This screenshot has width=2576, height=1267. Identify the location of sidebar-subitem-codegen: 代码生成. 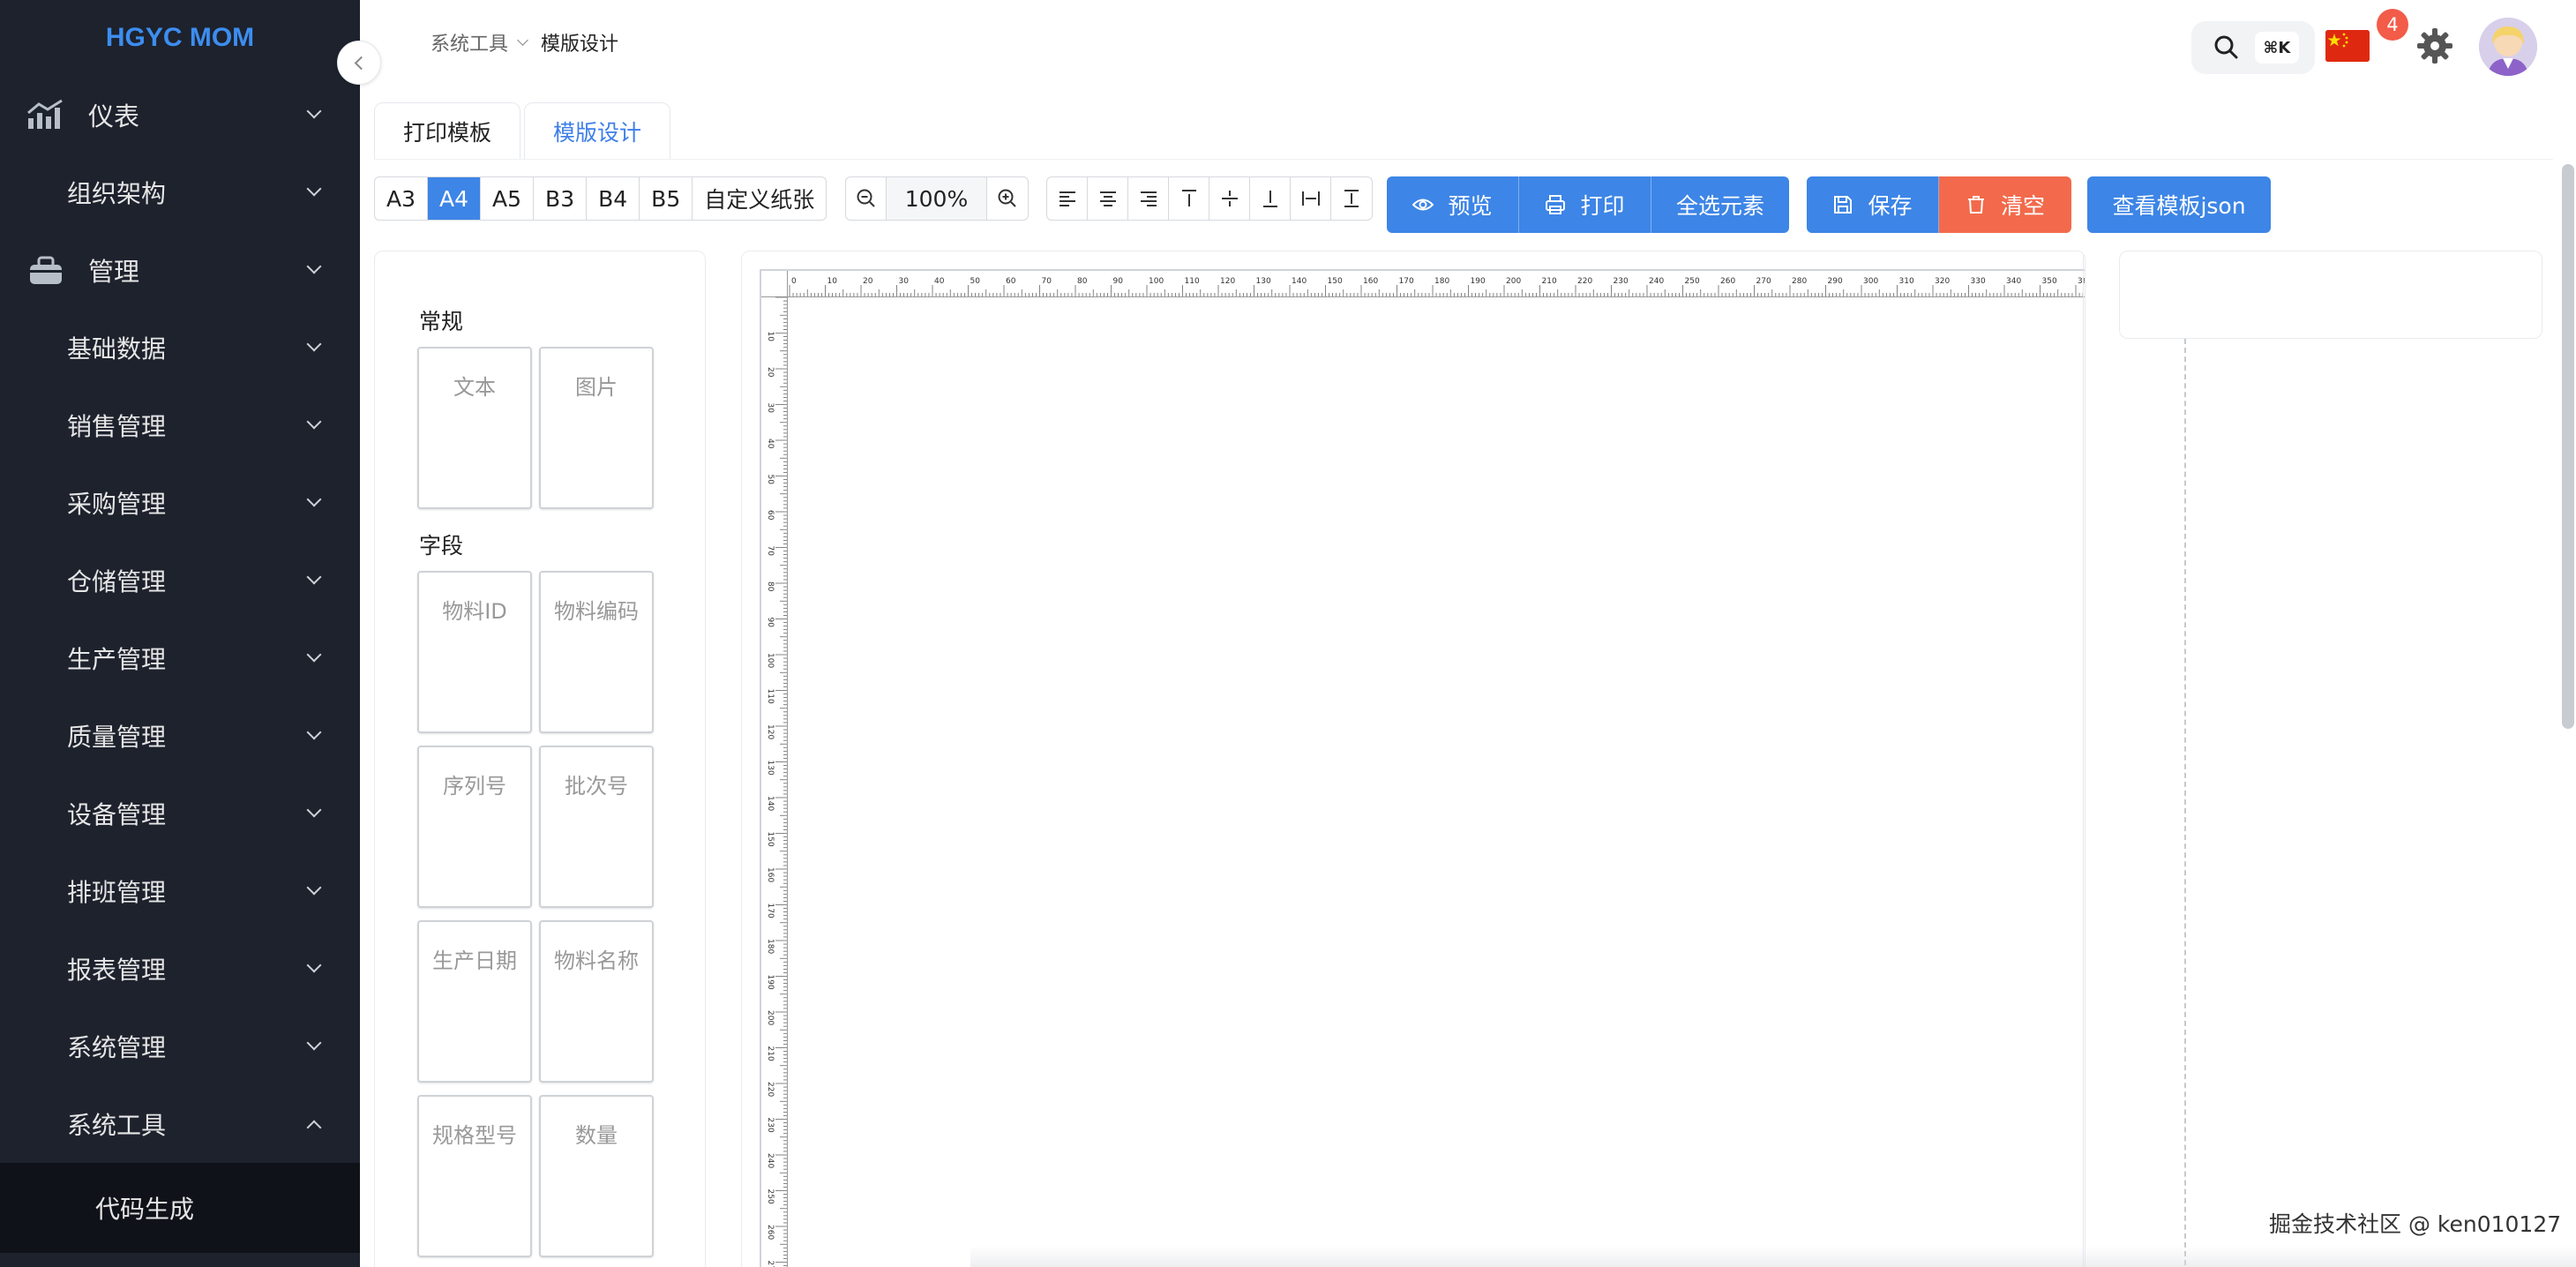
(180, 1208).